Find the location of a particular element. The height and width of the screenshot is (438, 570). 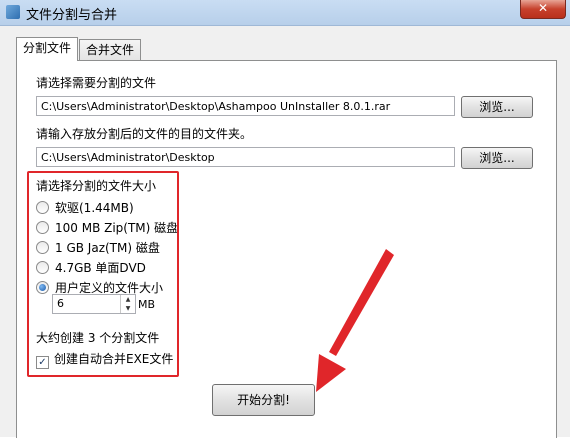

window-title: 文件分割与合并 is located at coordinates (72, 15).